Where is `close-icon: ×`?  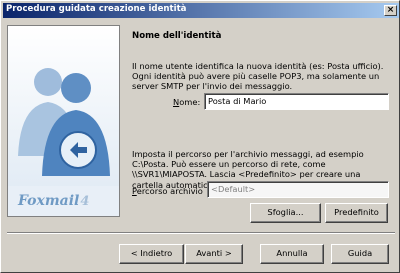 close-icon: × is located at coordinates (390, 10).